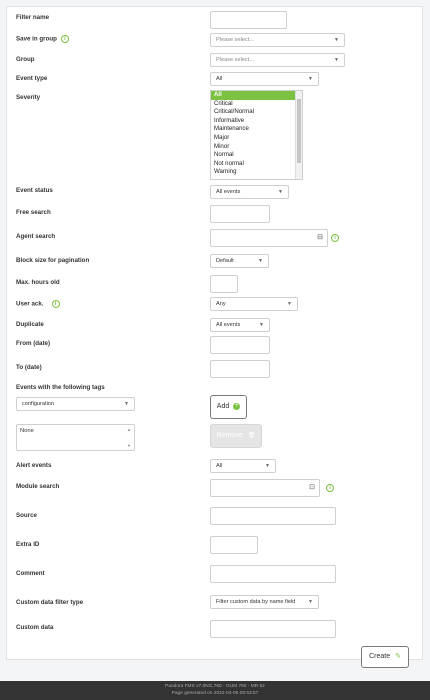 The width and height of the screenshot is (430, 700). Describe the element at coordinates (38, 282) in the screenshot. I see `max-hours-label: Max. hours old` at that location.